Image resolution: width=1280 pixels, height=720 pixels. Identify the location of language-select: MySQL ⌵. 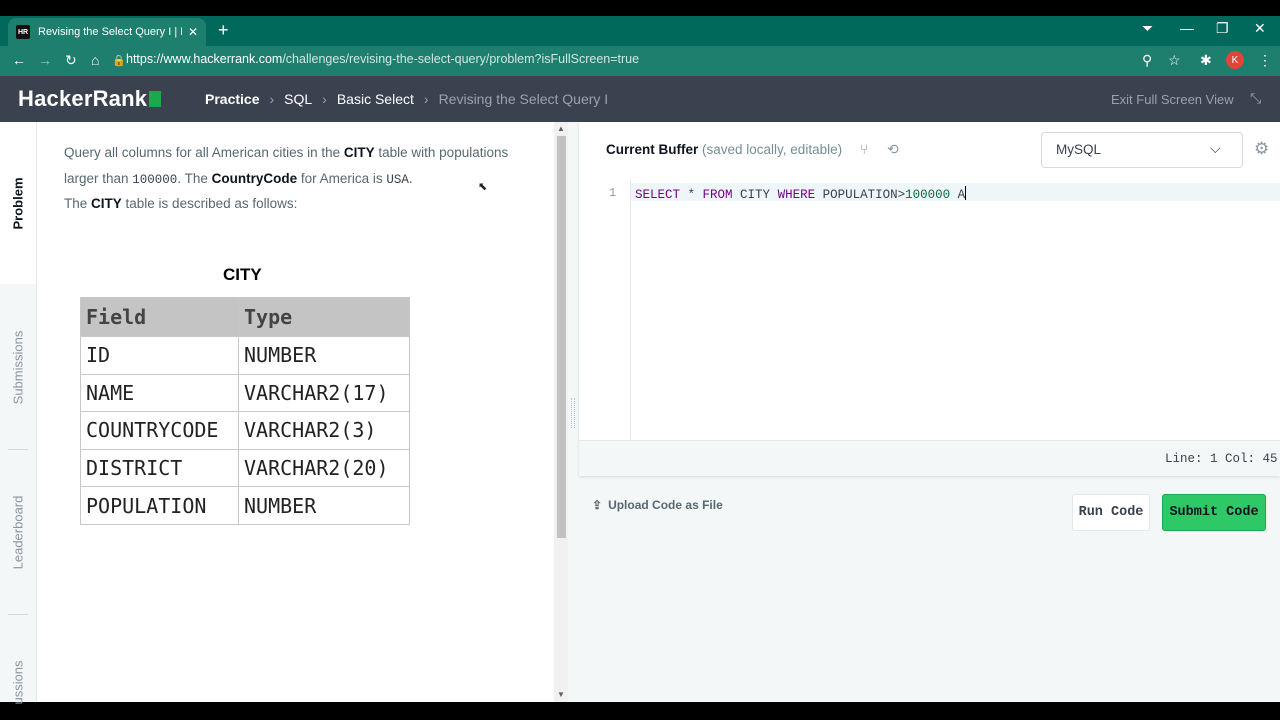
(1142, 150).